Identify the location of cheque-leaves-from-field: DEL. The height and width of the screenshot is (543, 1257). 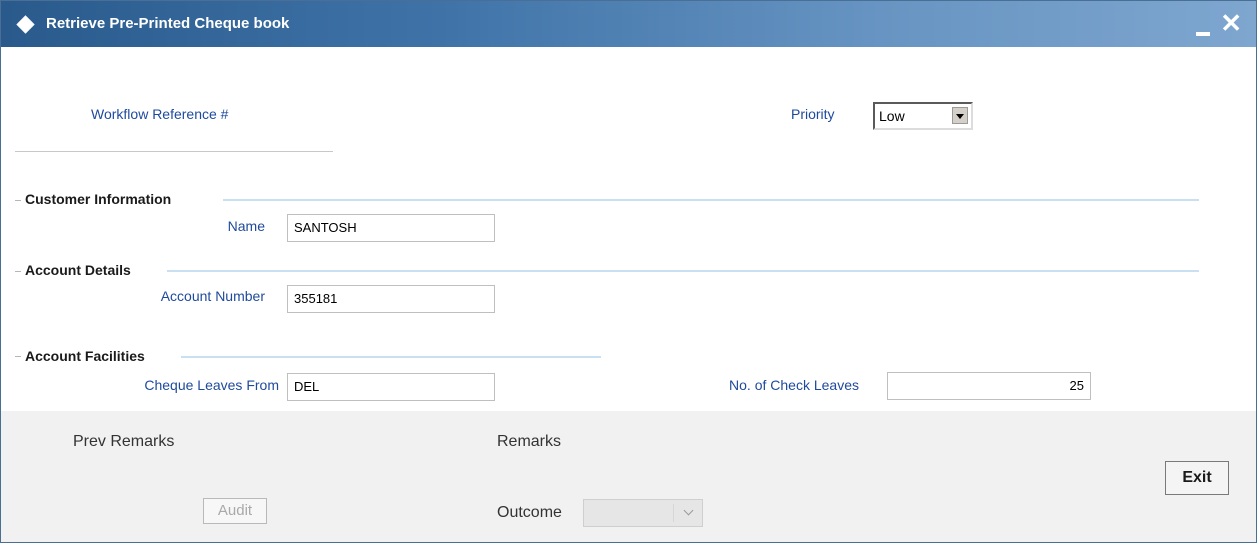
(391, 387).